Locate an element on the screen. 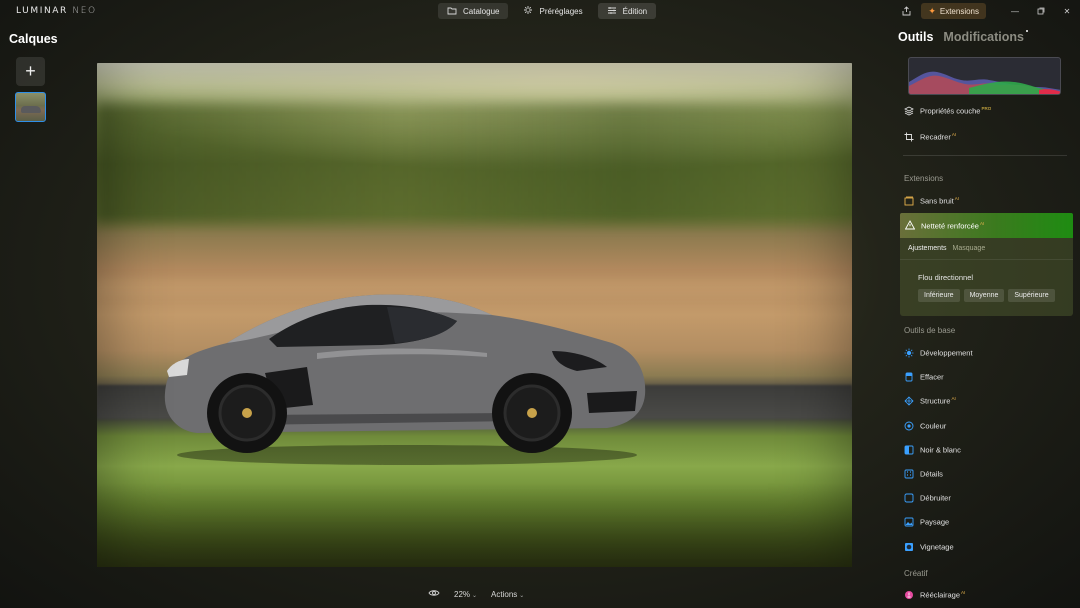 This screenshot has width=1080, height=608. bottom-toolbar: 22% ⌄ Actions ⌄ is located at coordinates (476, 594).